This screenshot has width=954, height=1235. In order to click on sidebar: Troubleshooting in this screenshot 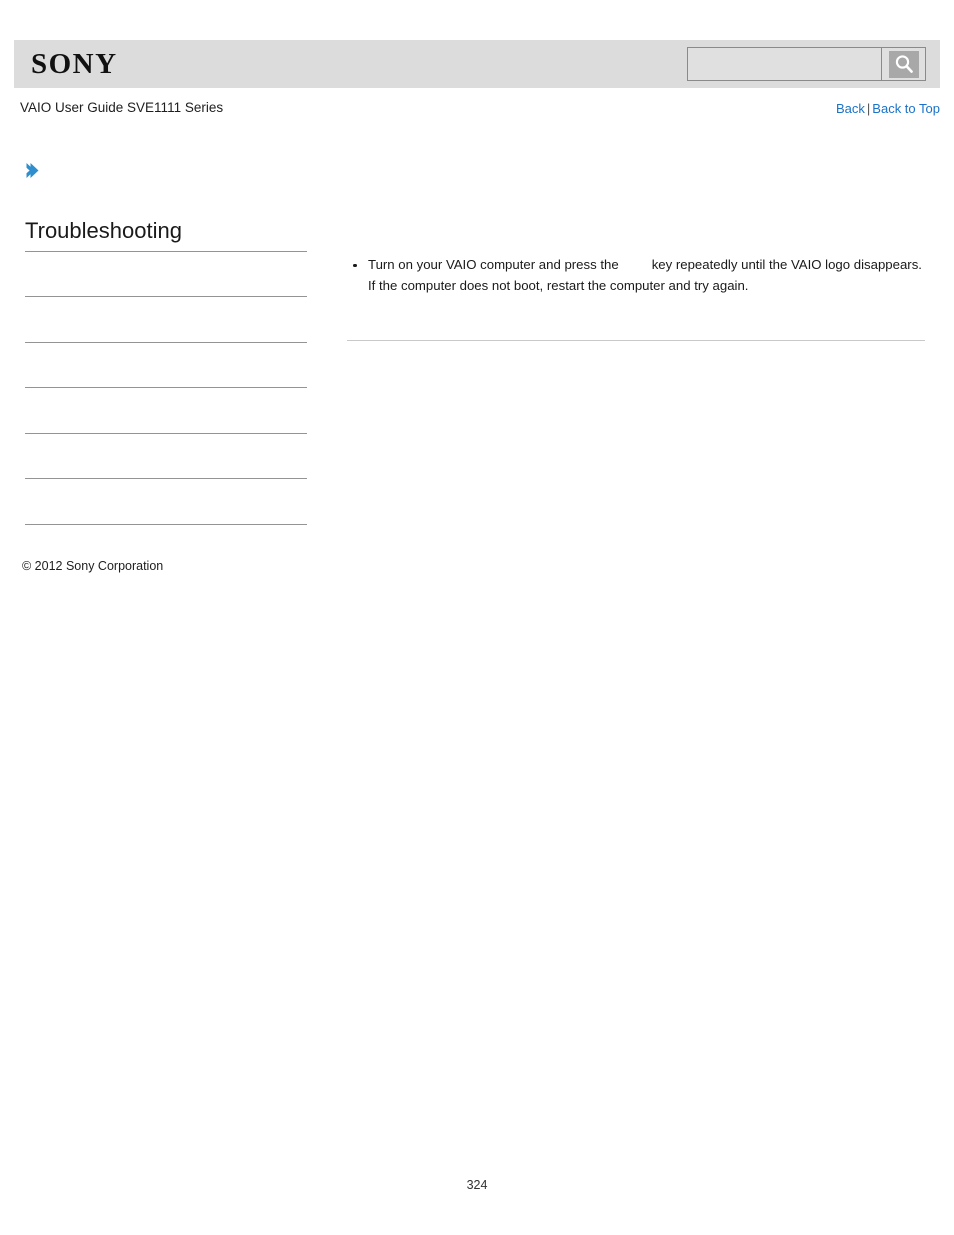, I will do `click(166, 372)`.